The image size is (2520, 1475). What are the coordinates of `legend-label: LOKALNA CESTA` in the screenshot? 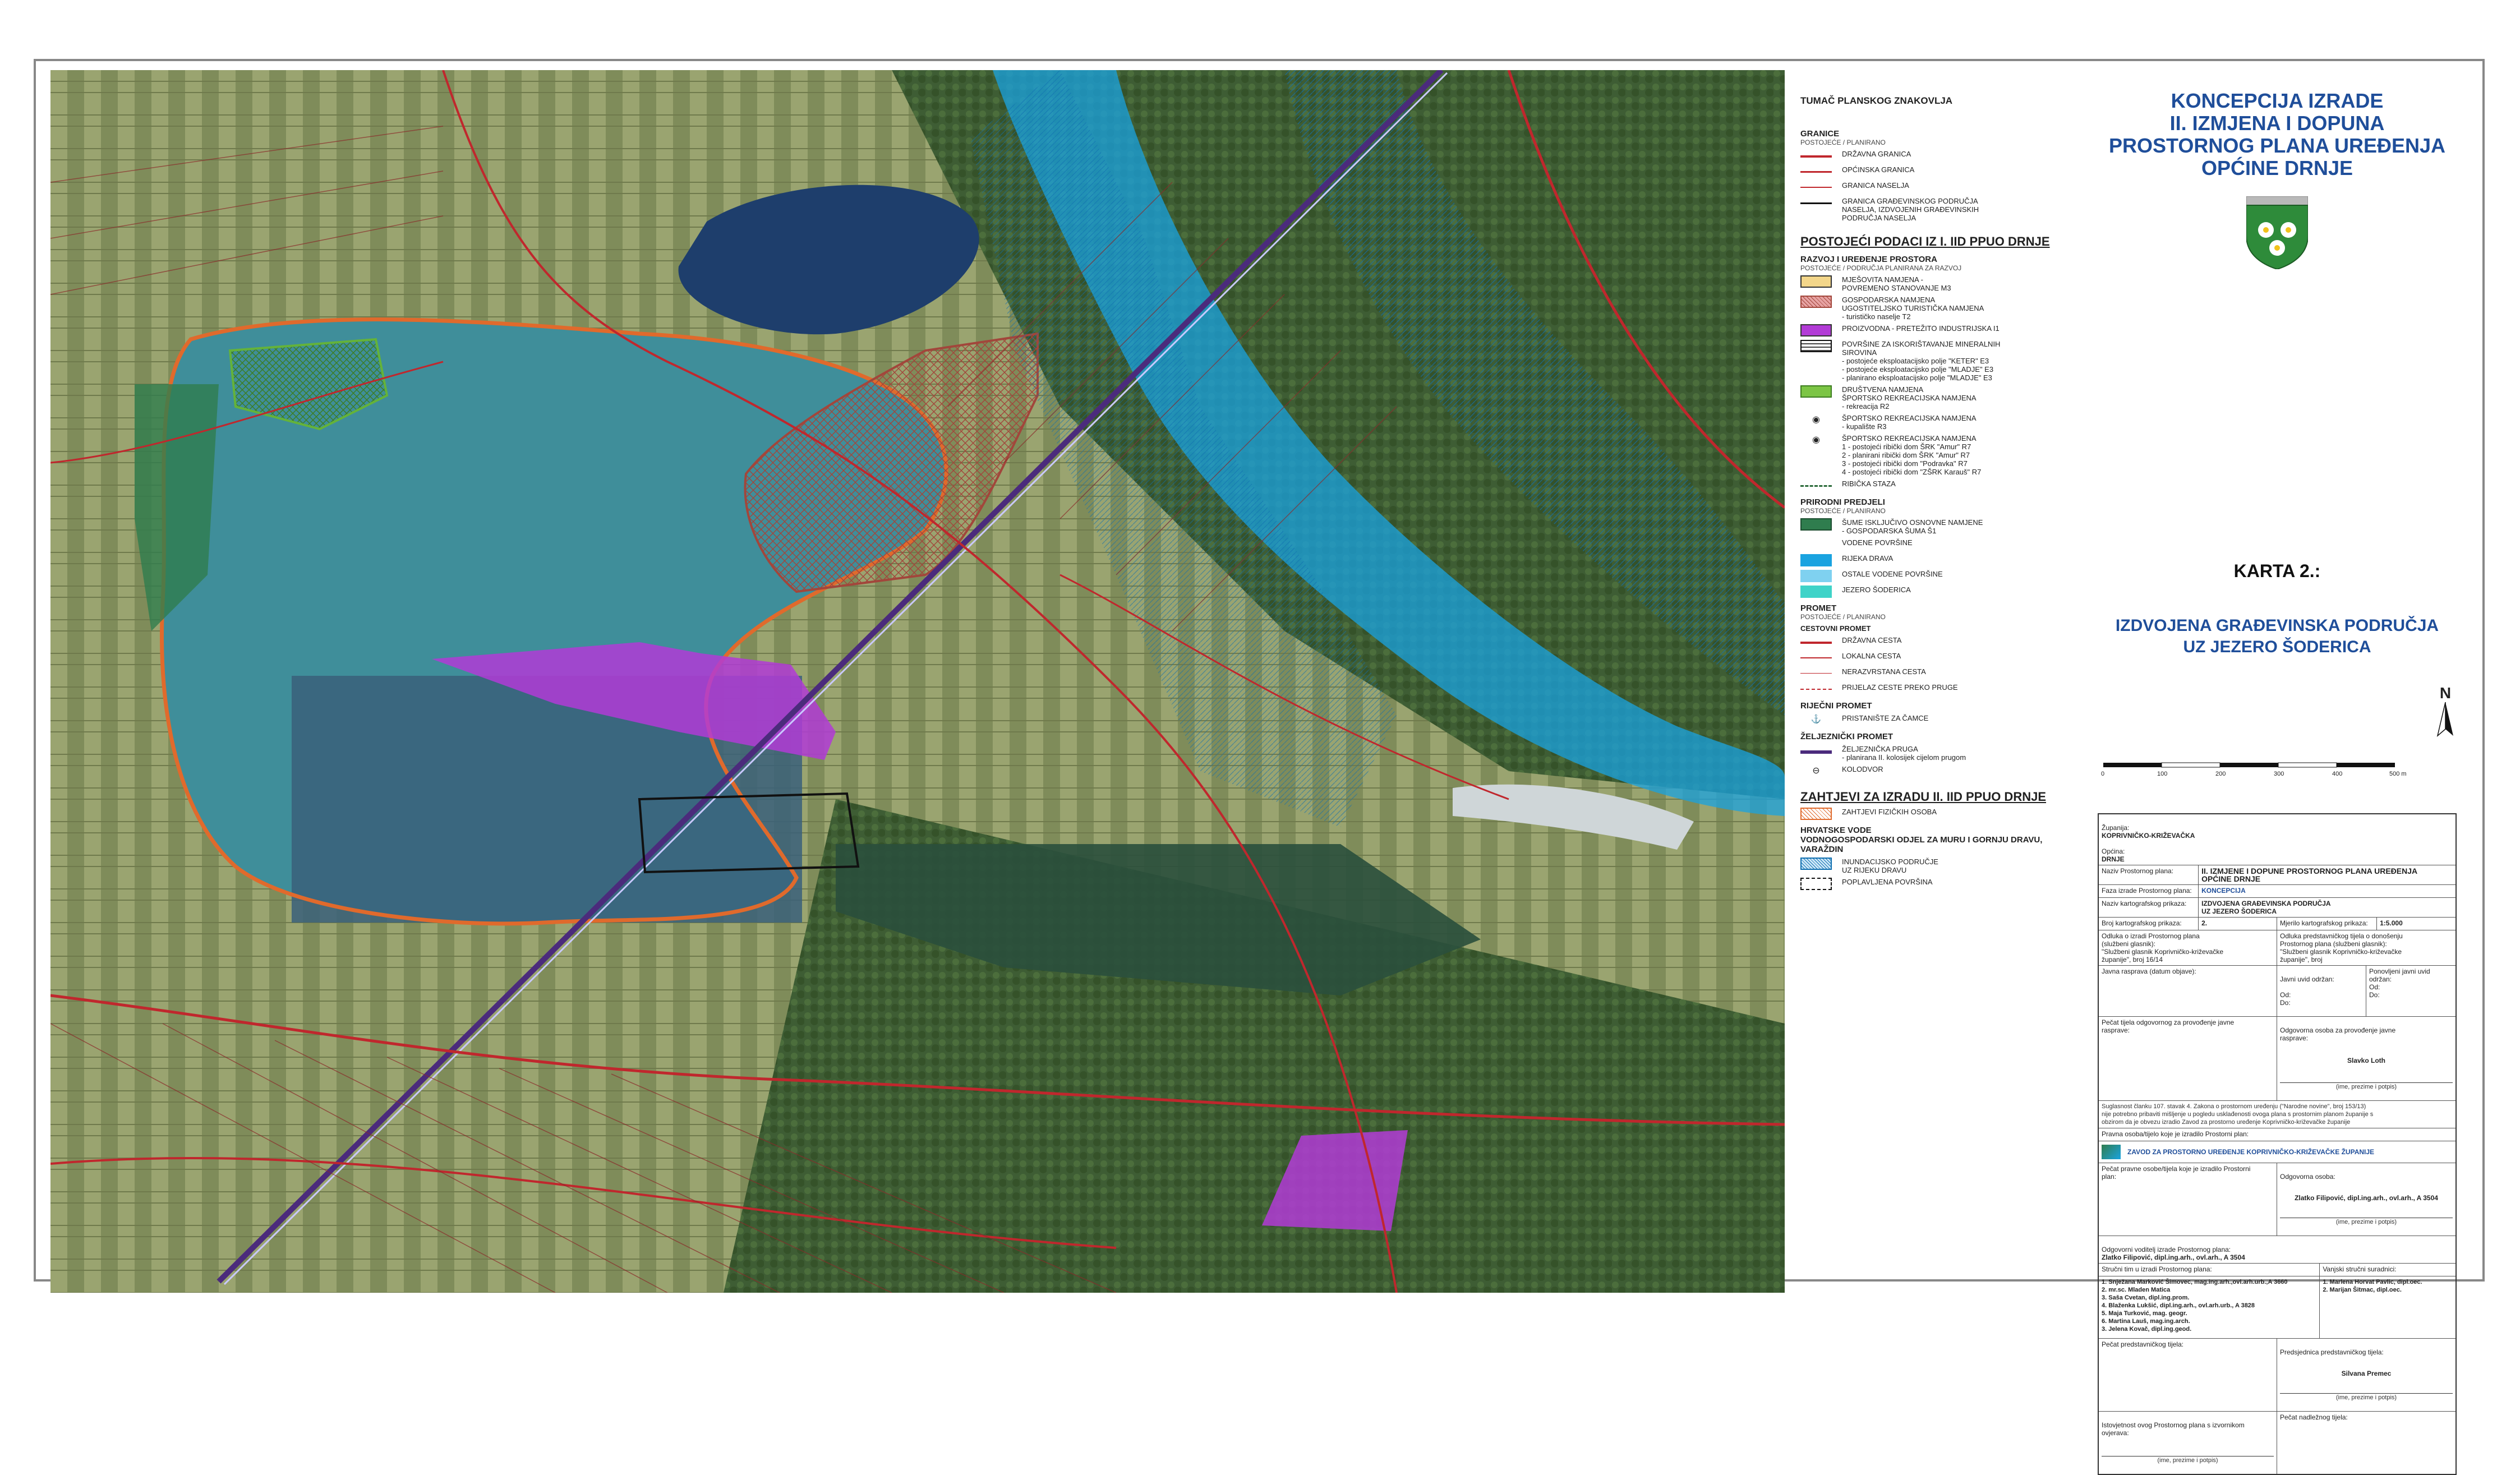 It's located at (1871, 656).